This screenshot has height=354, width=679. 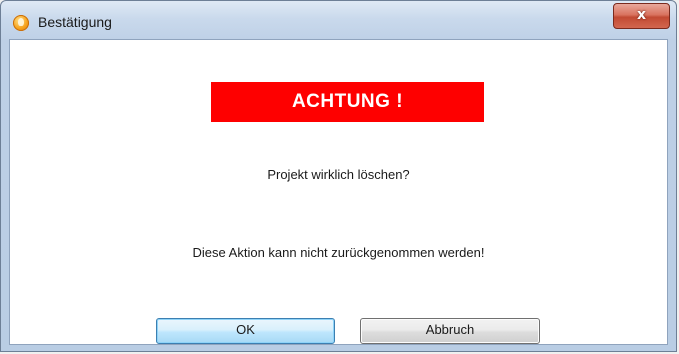 What do you see at coordinates (347, 102) in the screenshot?
I see `warning-banner: ACHTUNG !` at bounding box center [347, 102].